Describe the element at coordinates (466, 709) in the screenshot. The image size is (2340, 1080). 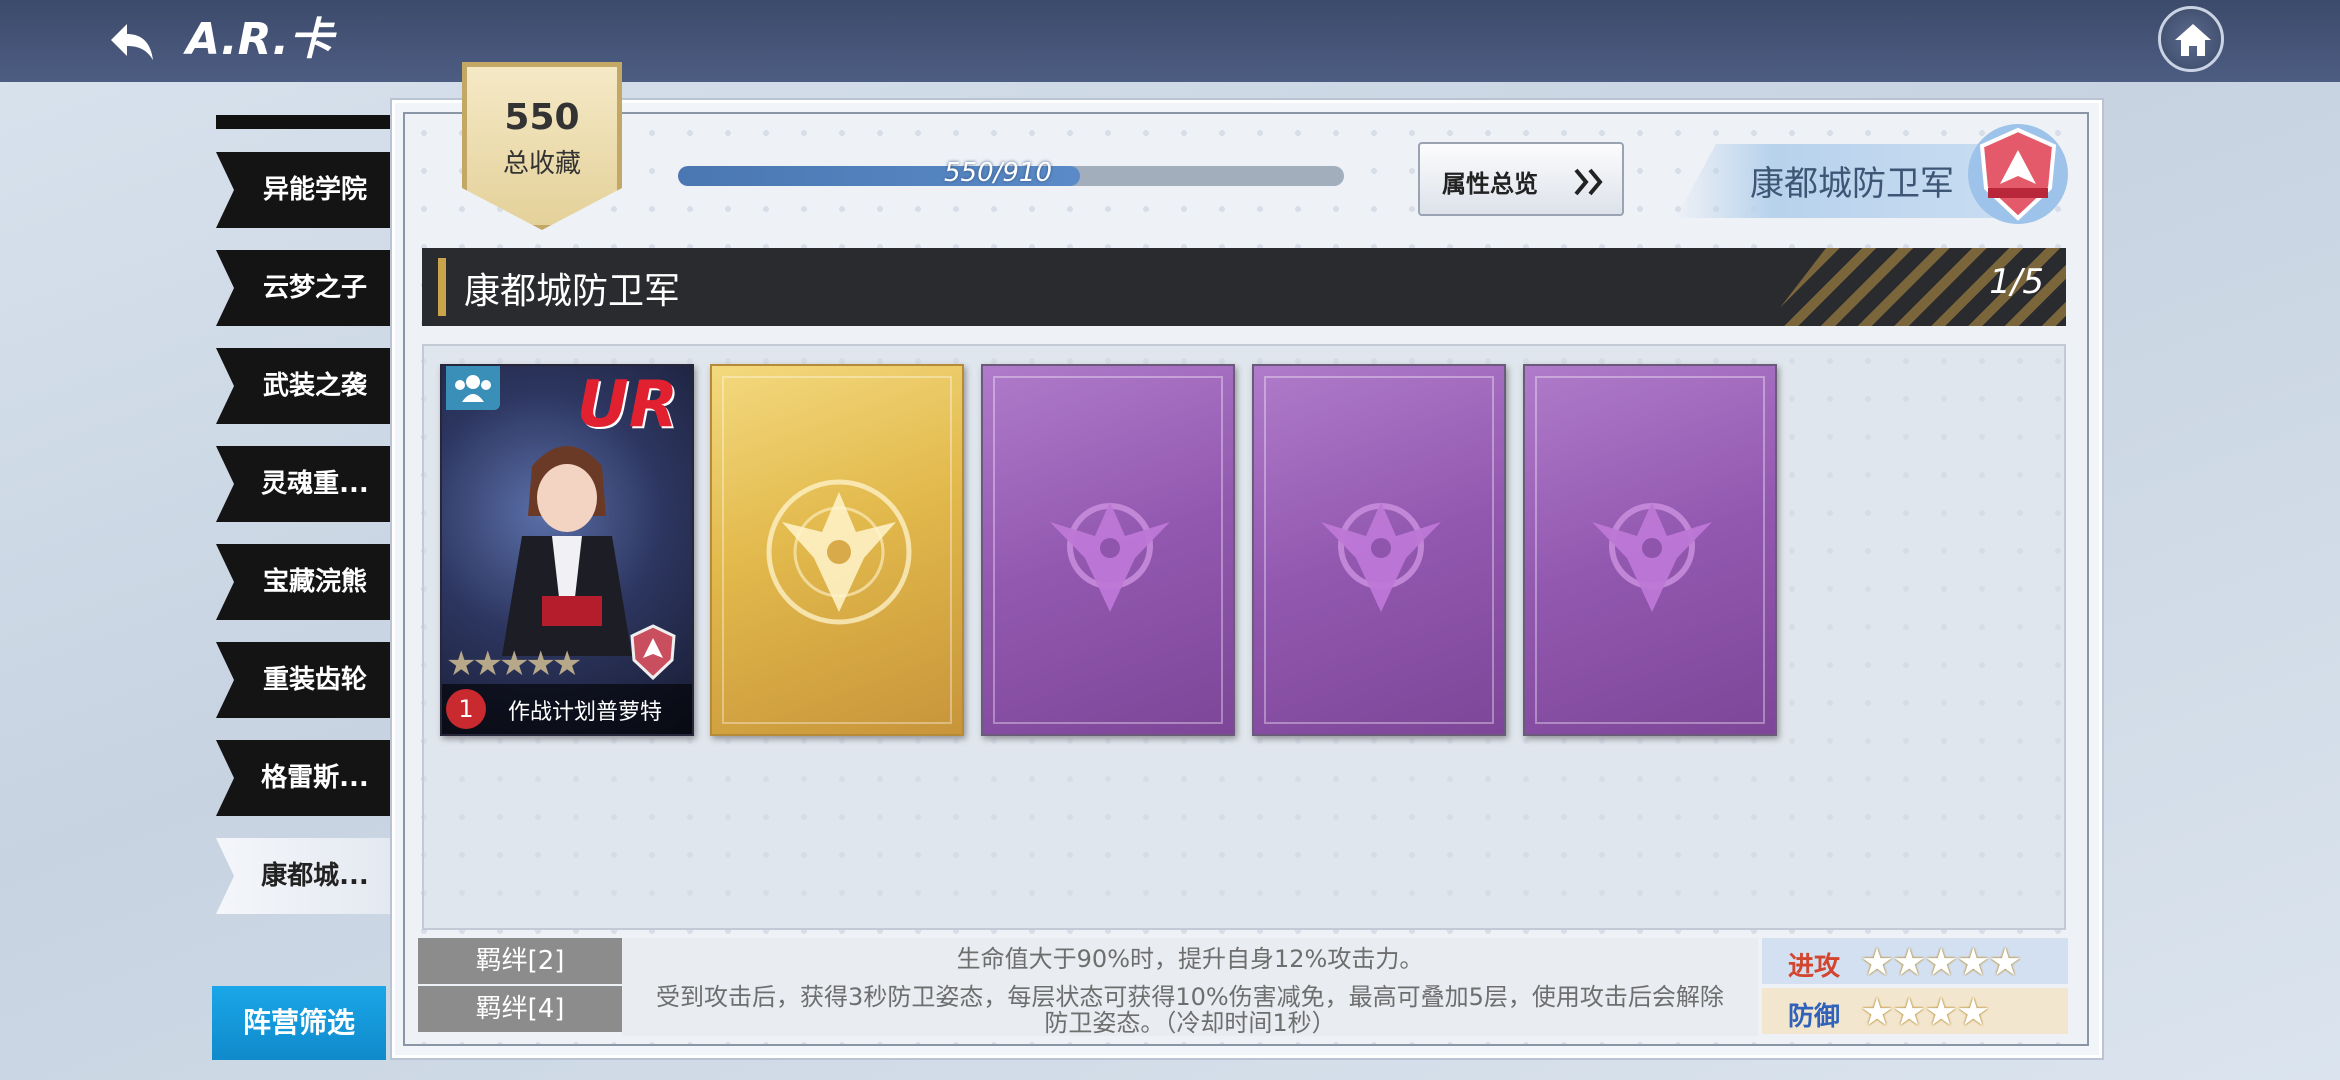
I see `card-level-badge: 1` at that location.